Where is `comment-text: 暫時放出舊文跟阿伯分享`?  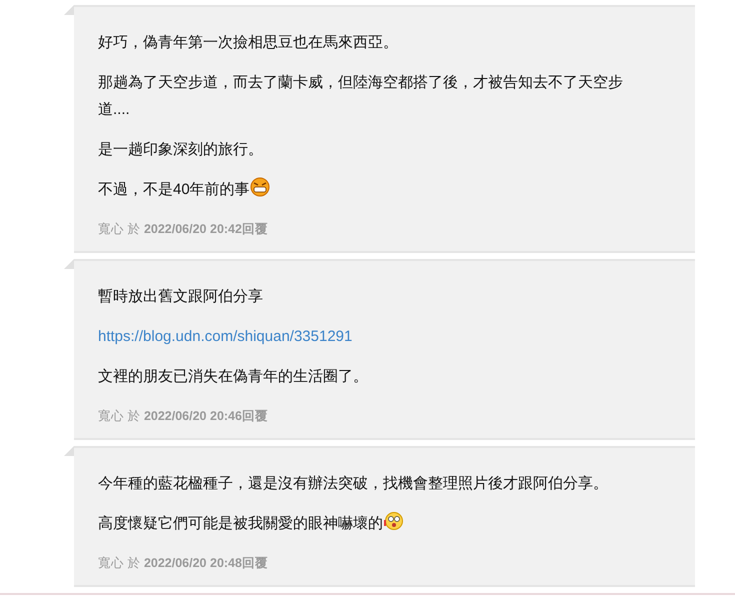
comment-text: 暫時放出舊文跟阿伯分享 is located at coordinates (180, 296).